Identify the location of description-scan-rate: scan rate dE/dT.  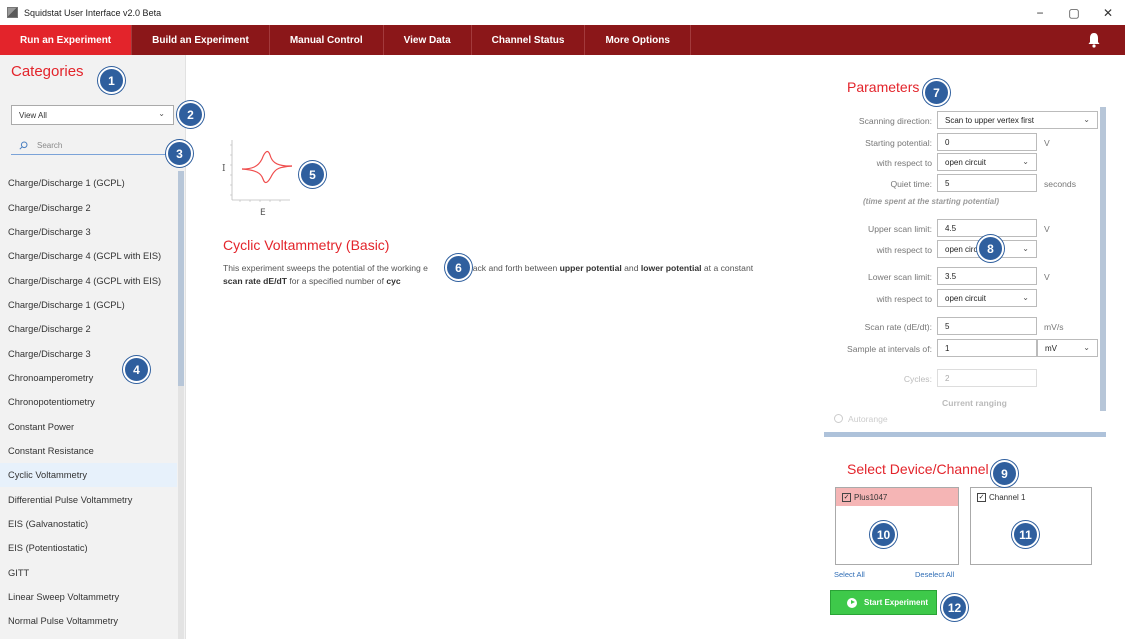
(255, 281).